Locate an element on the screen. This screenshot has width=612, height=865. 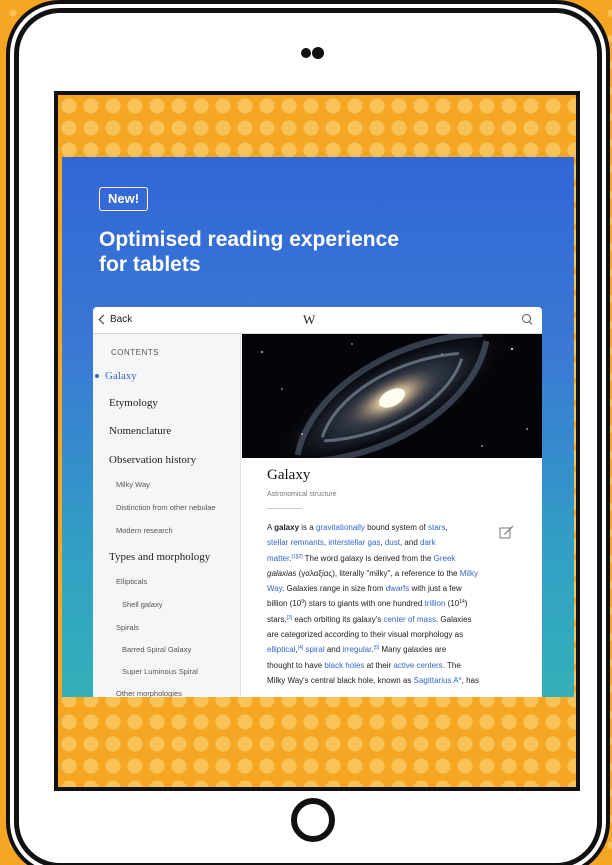
article-text: ) stars to giants with one hundred is located at coordinates (364, 604).